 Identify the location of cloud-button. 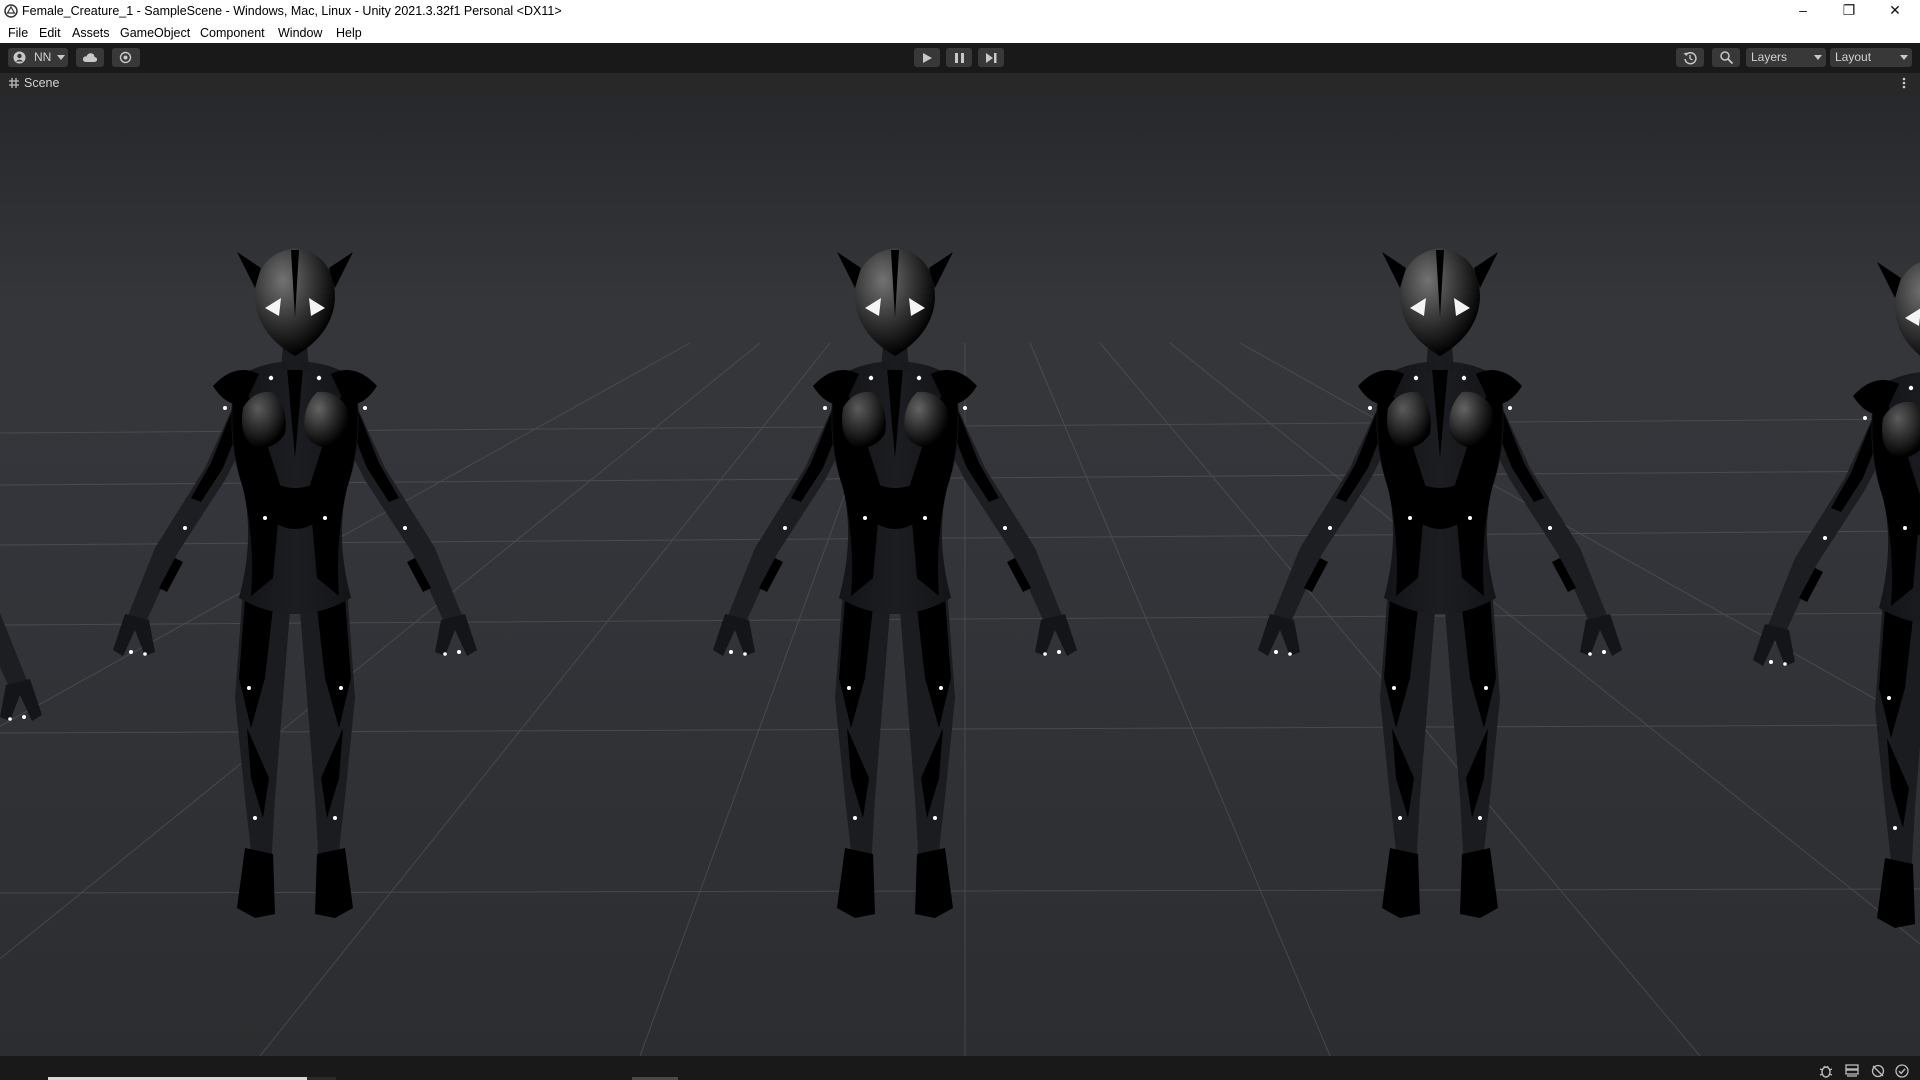
(90, 57).